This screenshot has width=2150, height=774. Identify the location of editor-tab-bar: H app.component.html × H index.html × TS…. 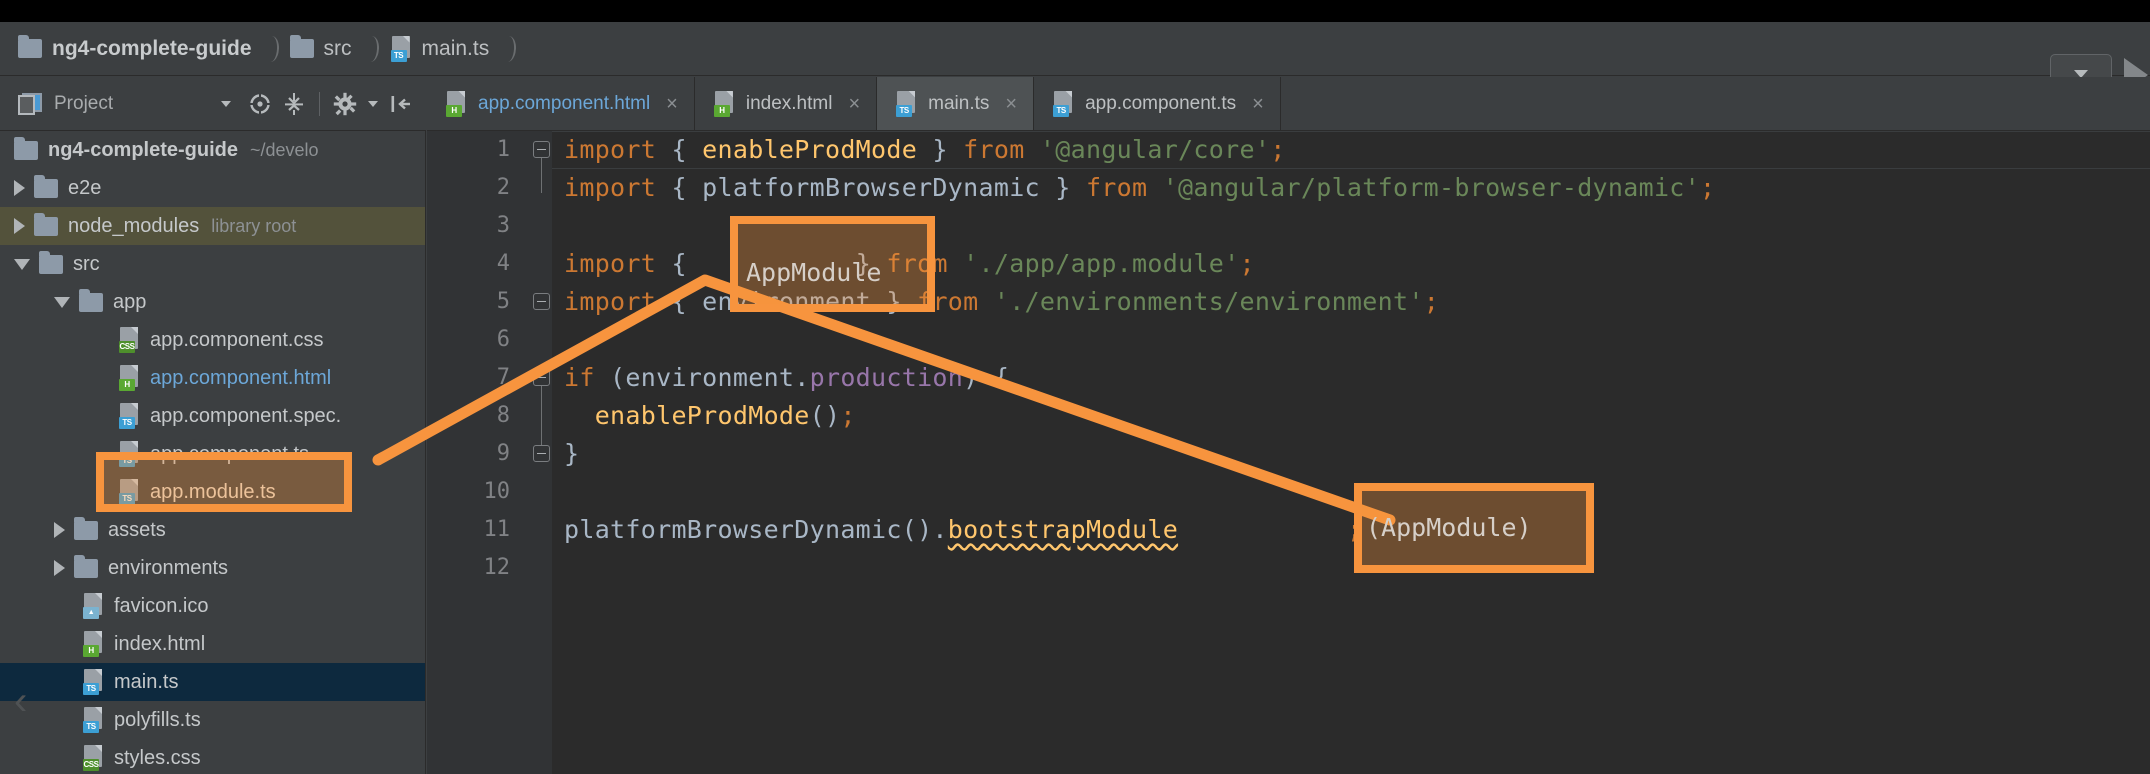
(1288, 104).